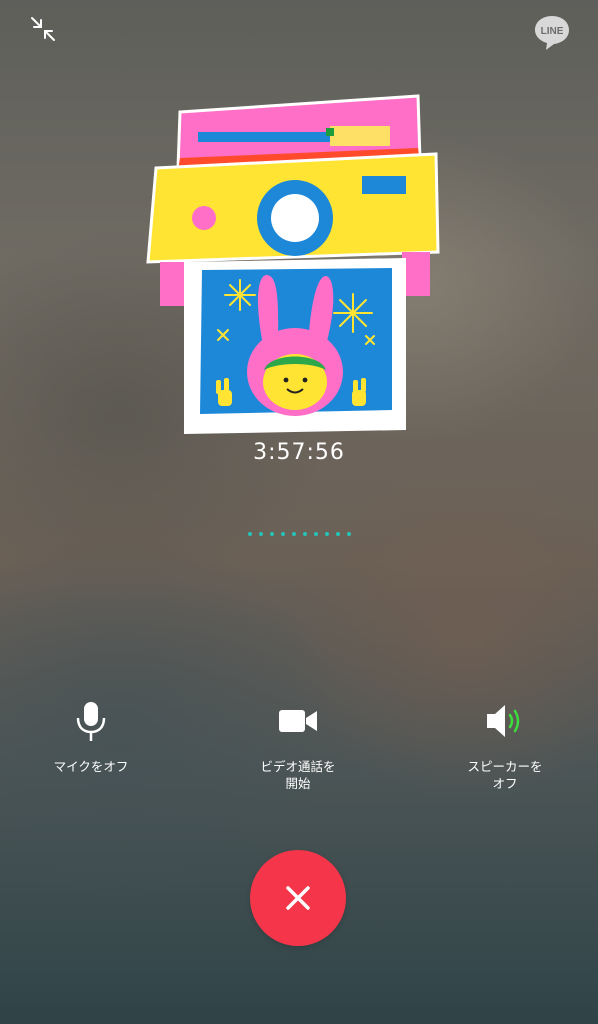 This screenshot has height=1024, width=598. Describe the element at coordinates (43, 29) in the screenshot. I see `minimize-icon` at that location.